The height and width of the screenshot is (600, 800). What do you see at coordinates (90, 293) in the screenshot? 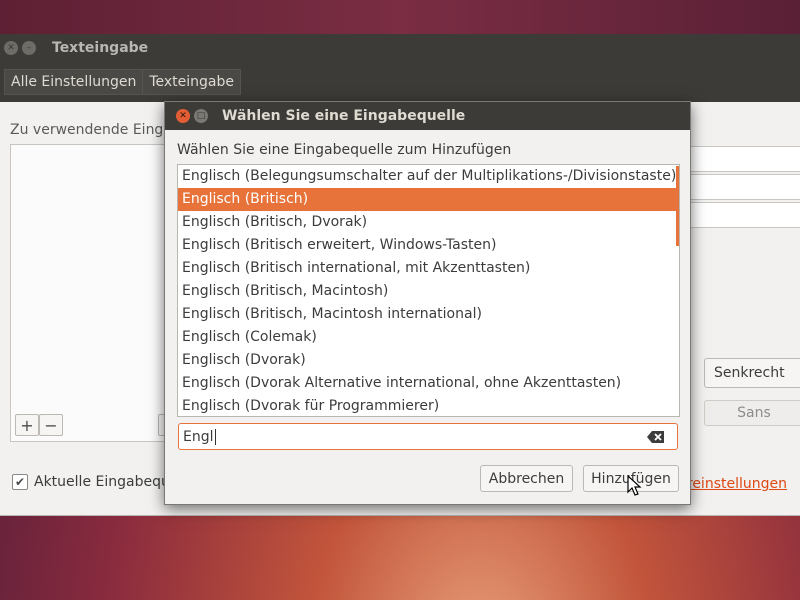
I see `input-sources-list` at bounding box center [90, 293].